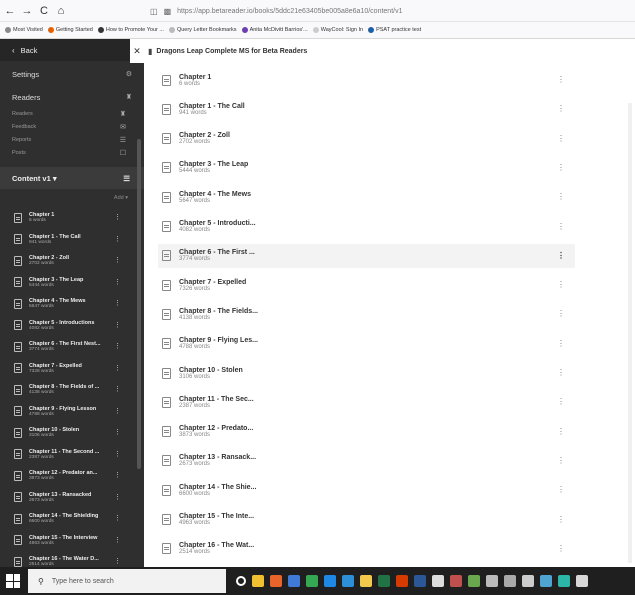 The image size is (635, 595). Describe the element at coordinates (368, 373) in the screenshot. I see `chapter-row: Chapter 10 - Stolen 3106 words ⋮` at that location.